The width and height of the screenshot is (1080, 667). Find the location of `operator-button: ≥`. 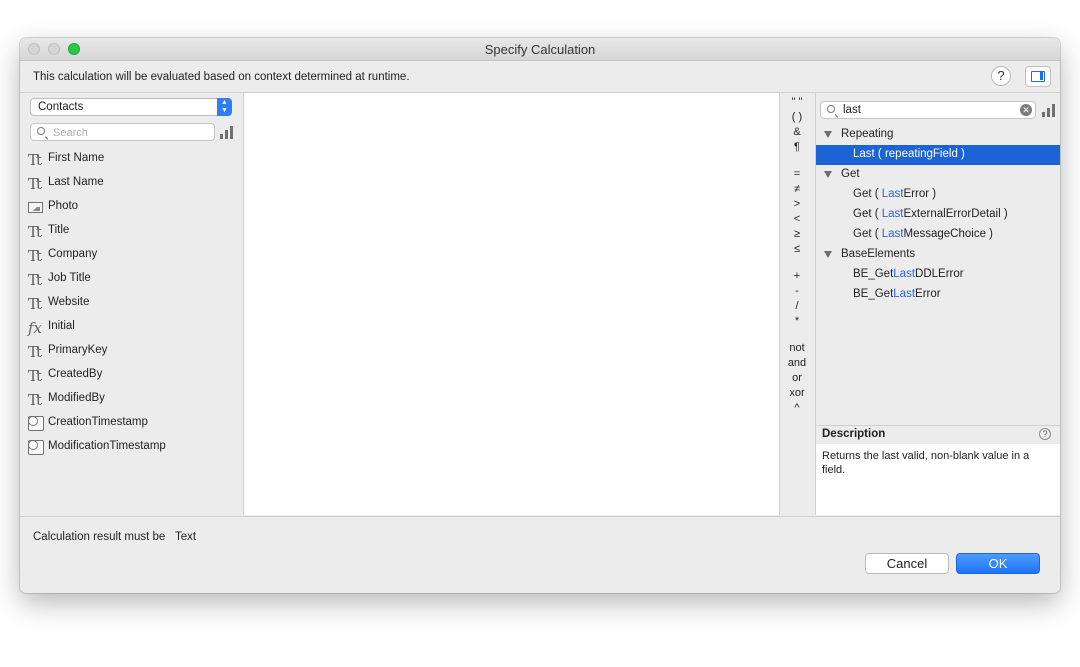

operator-button: ≥ is located at coordinates (797, 234).